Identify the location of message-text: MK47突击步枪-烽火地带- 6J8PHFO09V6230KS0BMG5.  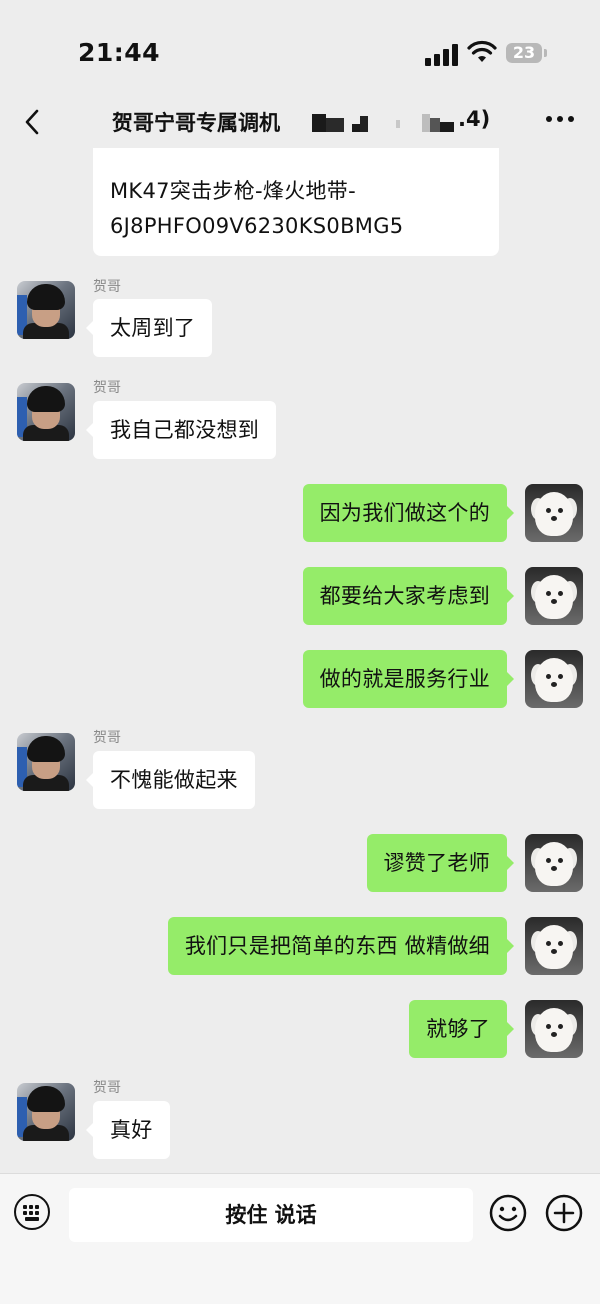
(256, 209).